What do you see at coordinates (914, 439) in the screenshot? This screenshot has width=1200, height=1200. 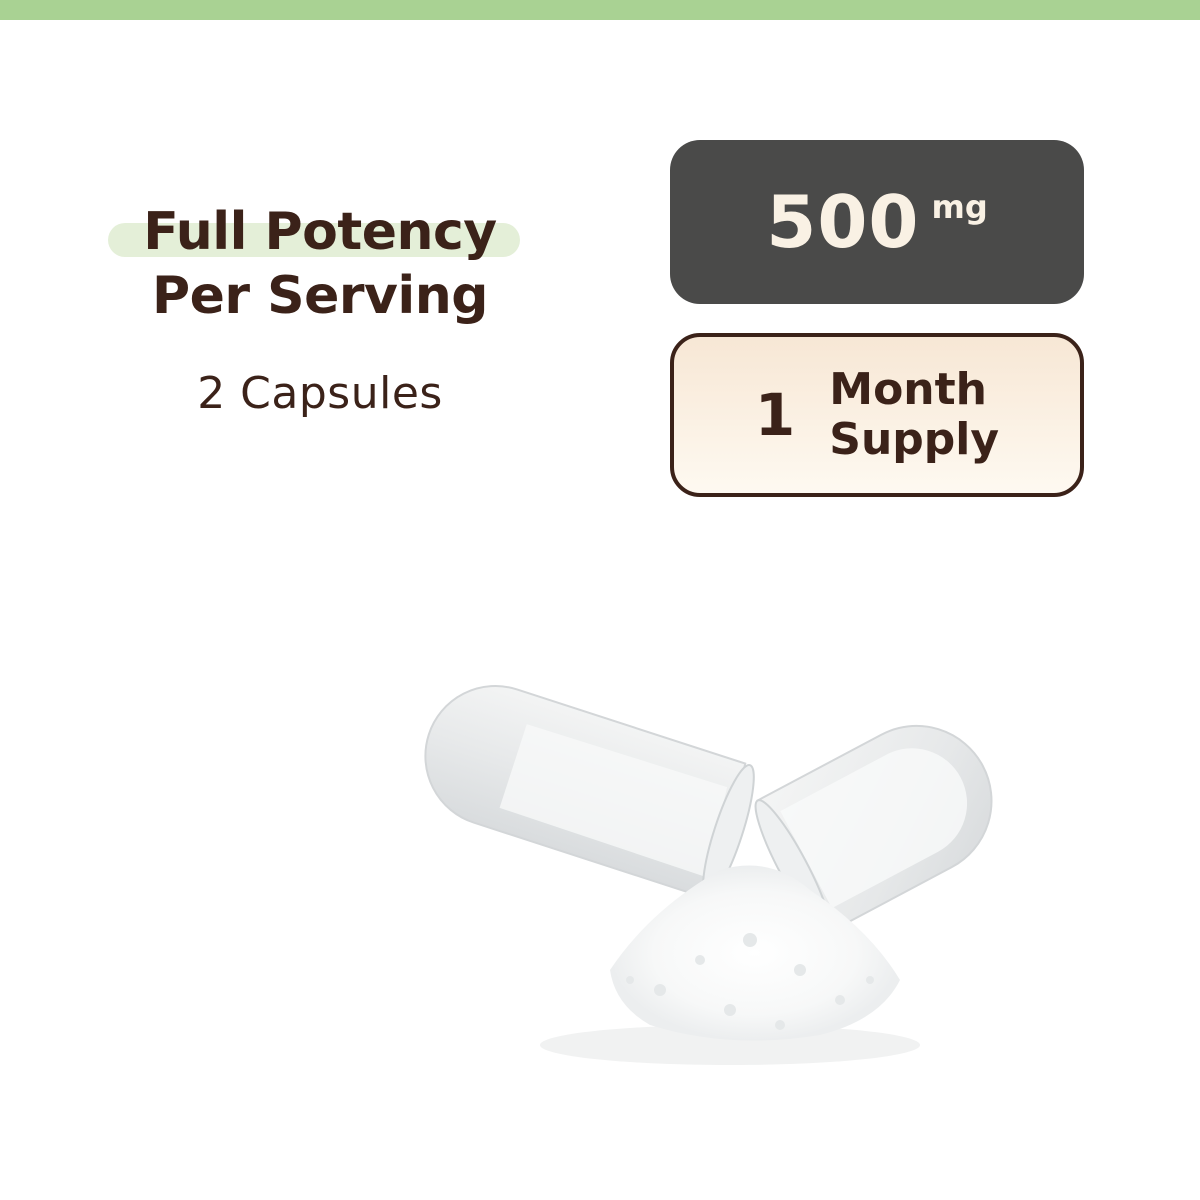 I see `supply-label-line-2: Supply` at bounding box center [914, 439].